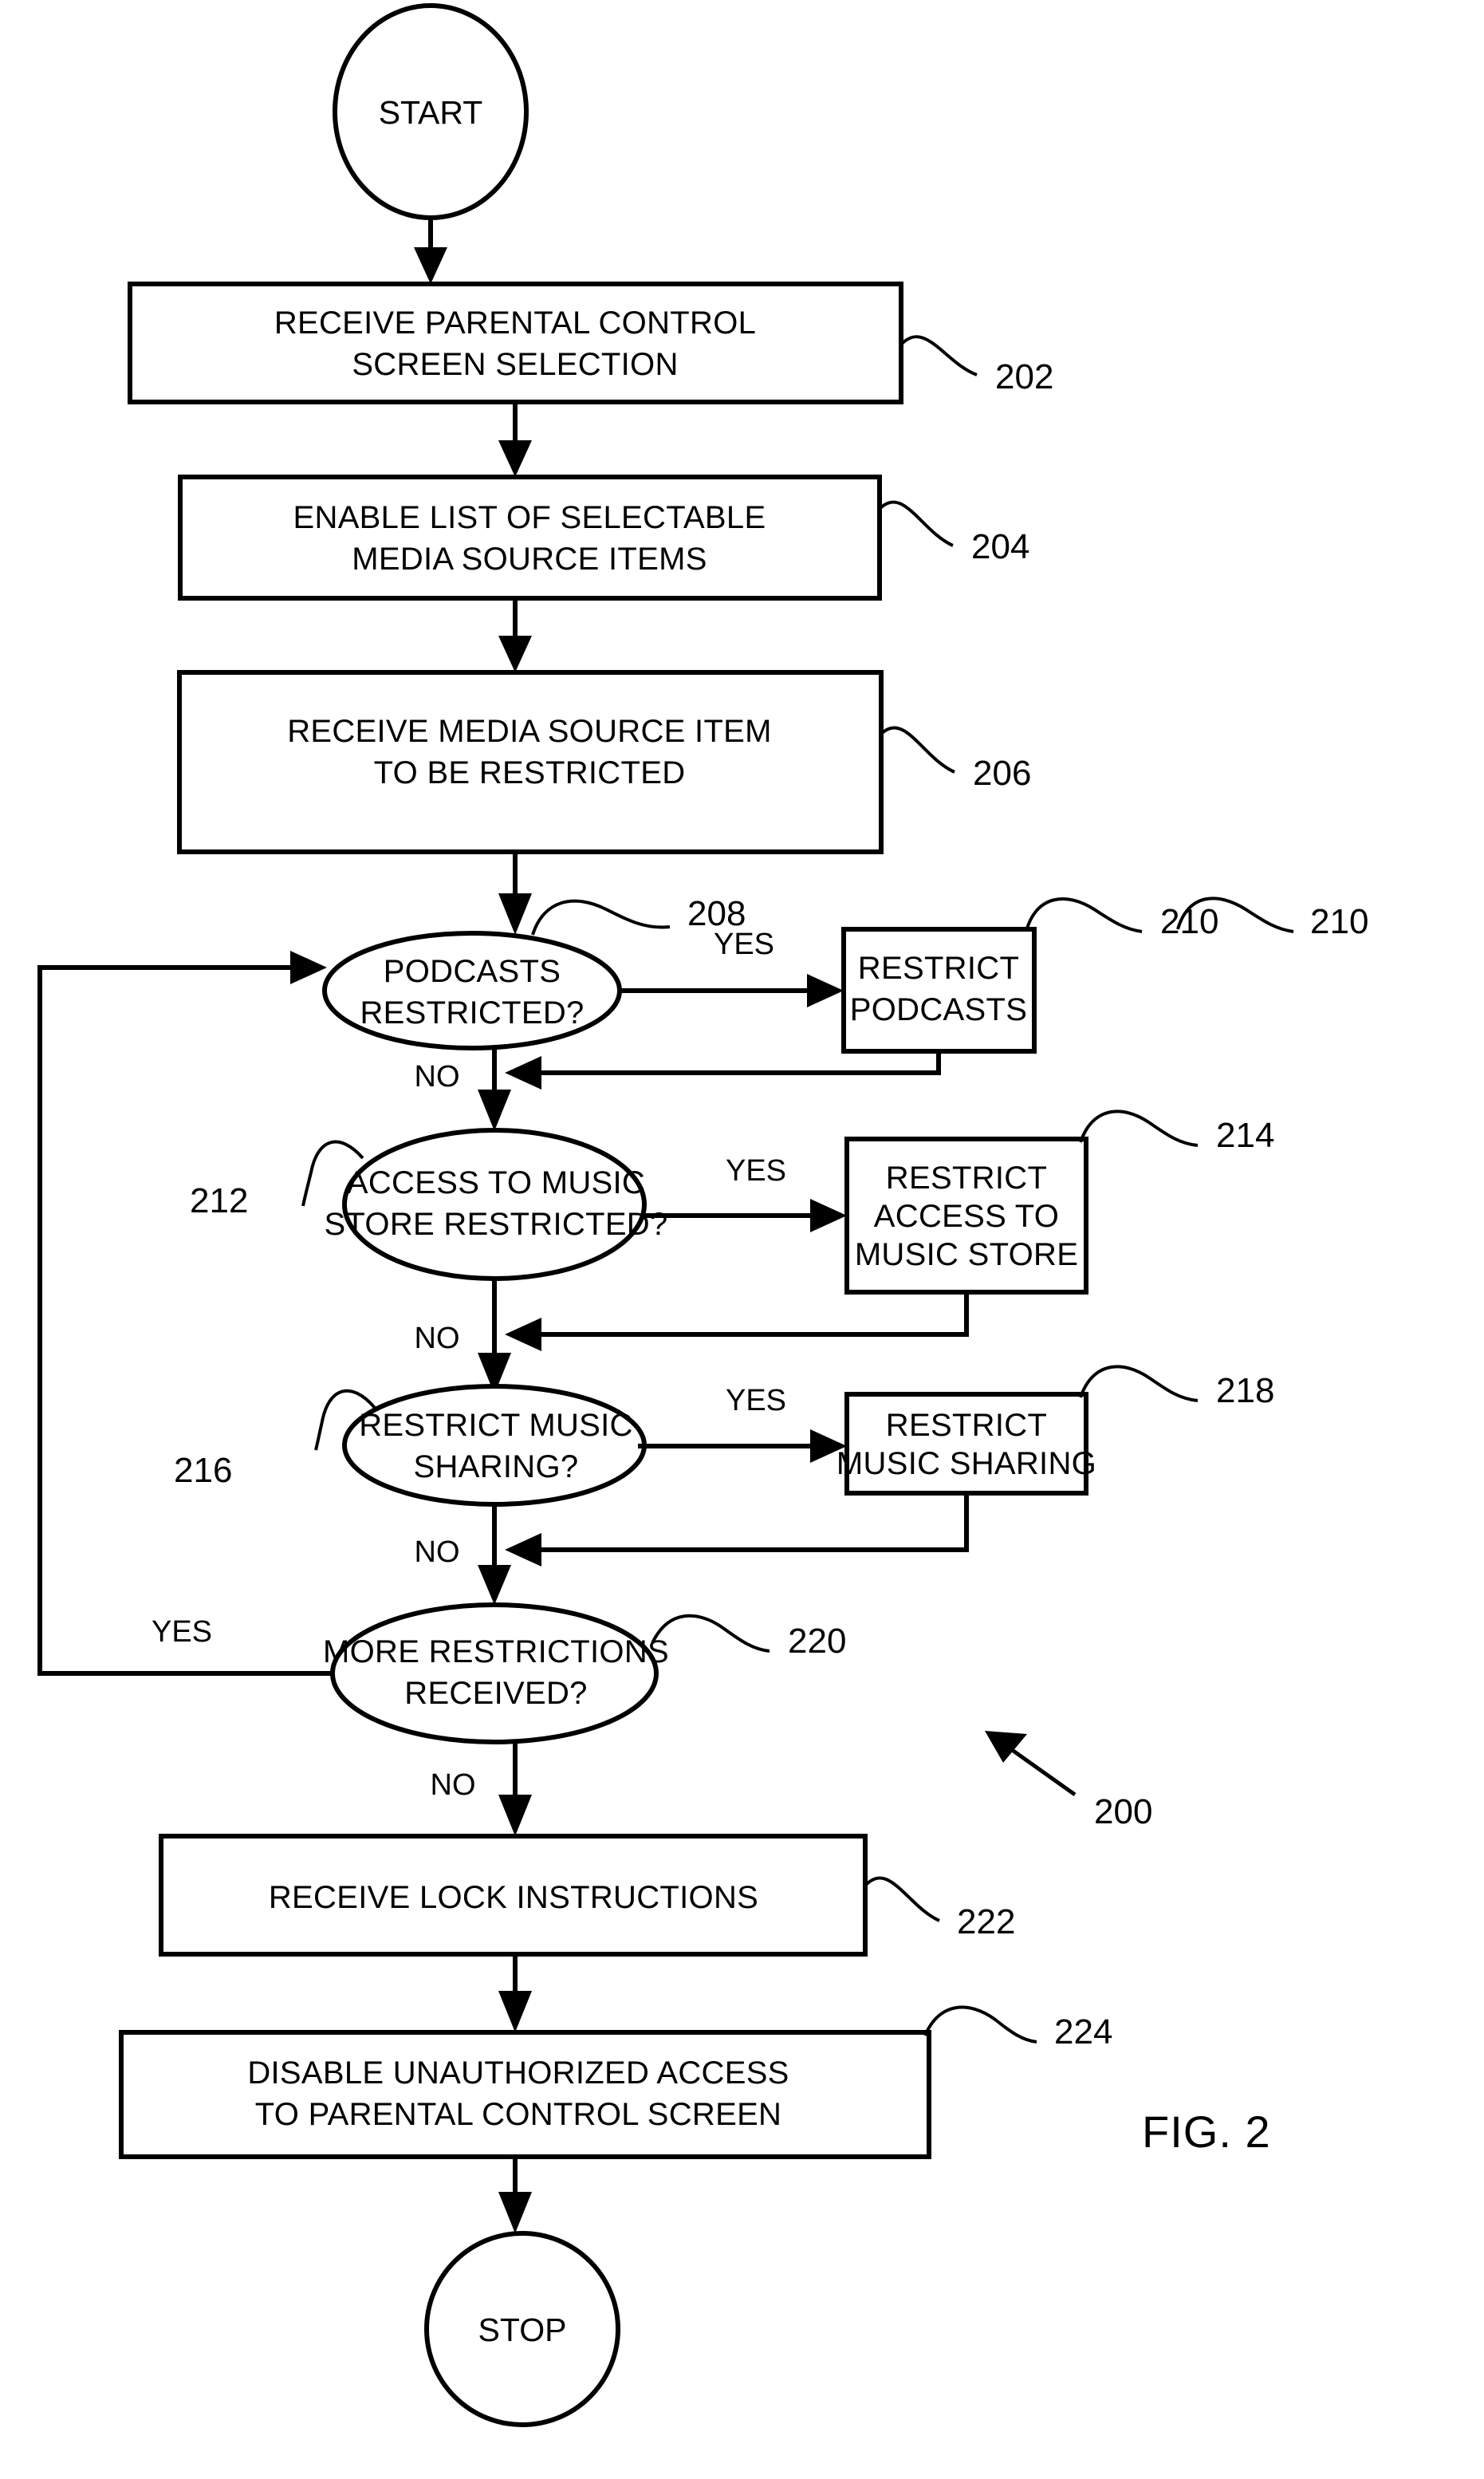  I want to click on connector-220-yes-loop-to-208: YES, so click(185, 1314).